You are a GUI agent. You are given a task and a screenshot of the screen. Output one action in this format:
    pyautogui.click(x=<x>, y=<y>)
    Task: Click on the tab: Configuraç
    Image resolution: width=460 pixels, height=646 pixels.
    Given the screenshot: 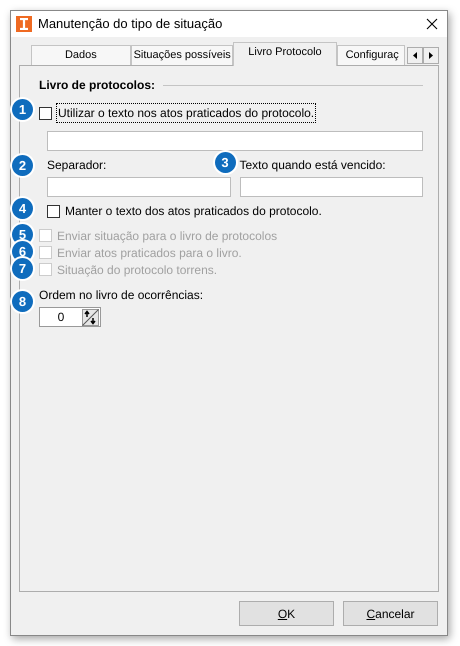 What is the action you would take?
    pyautogui.click(x=371, y=55)
    